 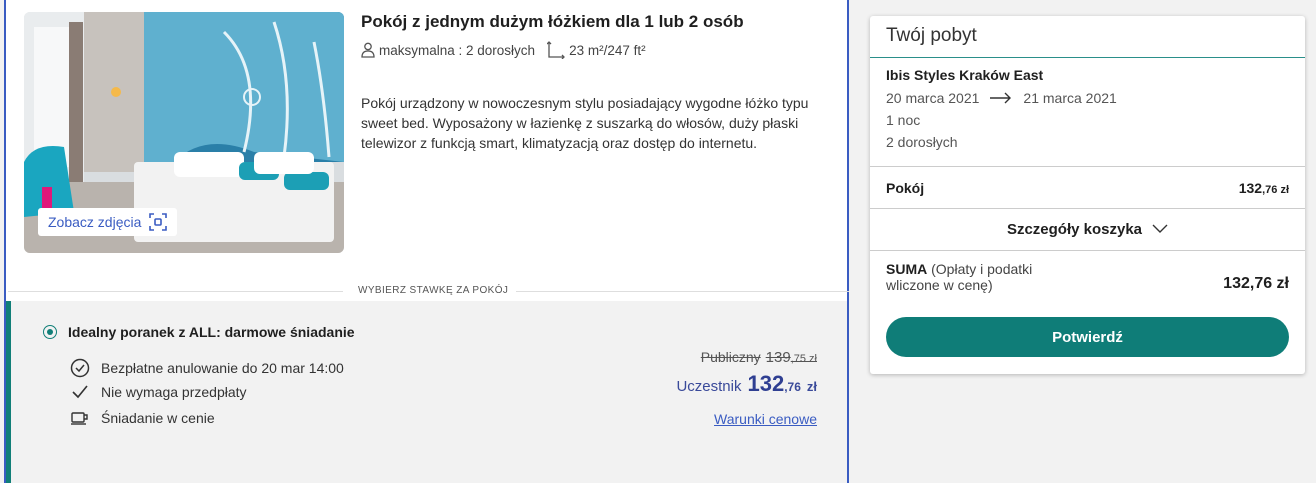 What do you see at coordinates (174, 392) in the screenshot?
I see `feature-no-prepayment-text: Nie wymaga przedpłaty` at bounding box center [174, 392].